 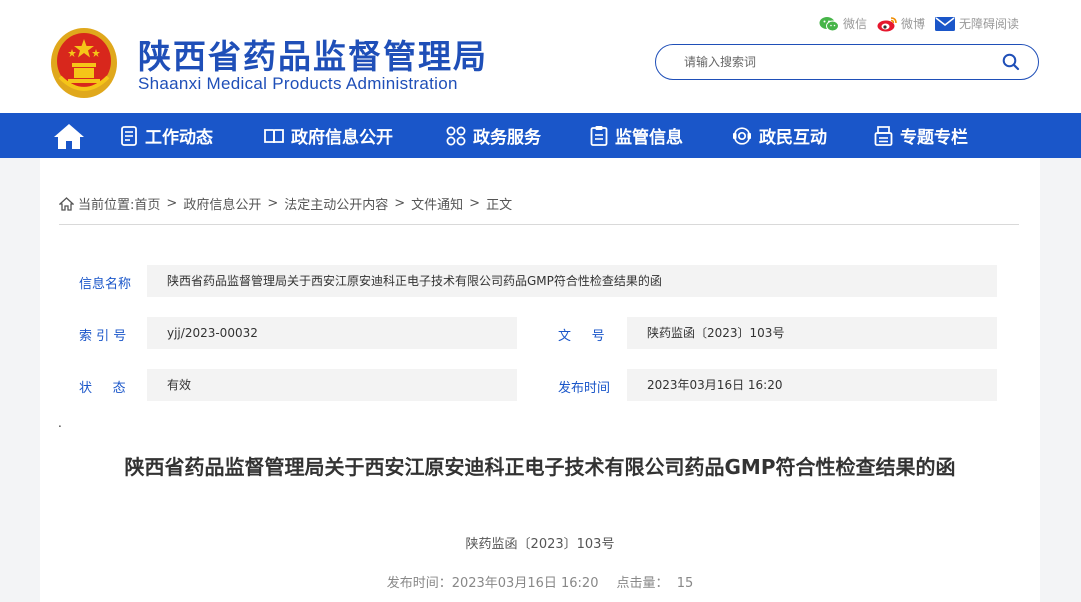 What do you see at coordinates (129, 135) in the screenshot?
I see `document-list-icon` at bounding box center [129, 135].